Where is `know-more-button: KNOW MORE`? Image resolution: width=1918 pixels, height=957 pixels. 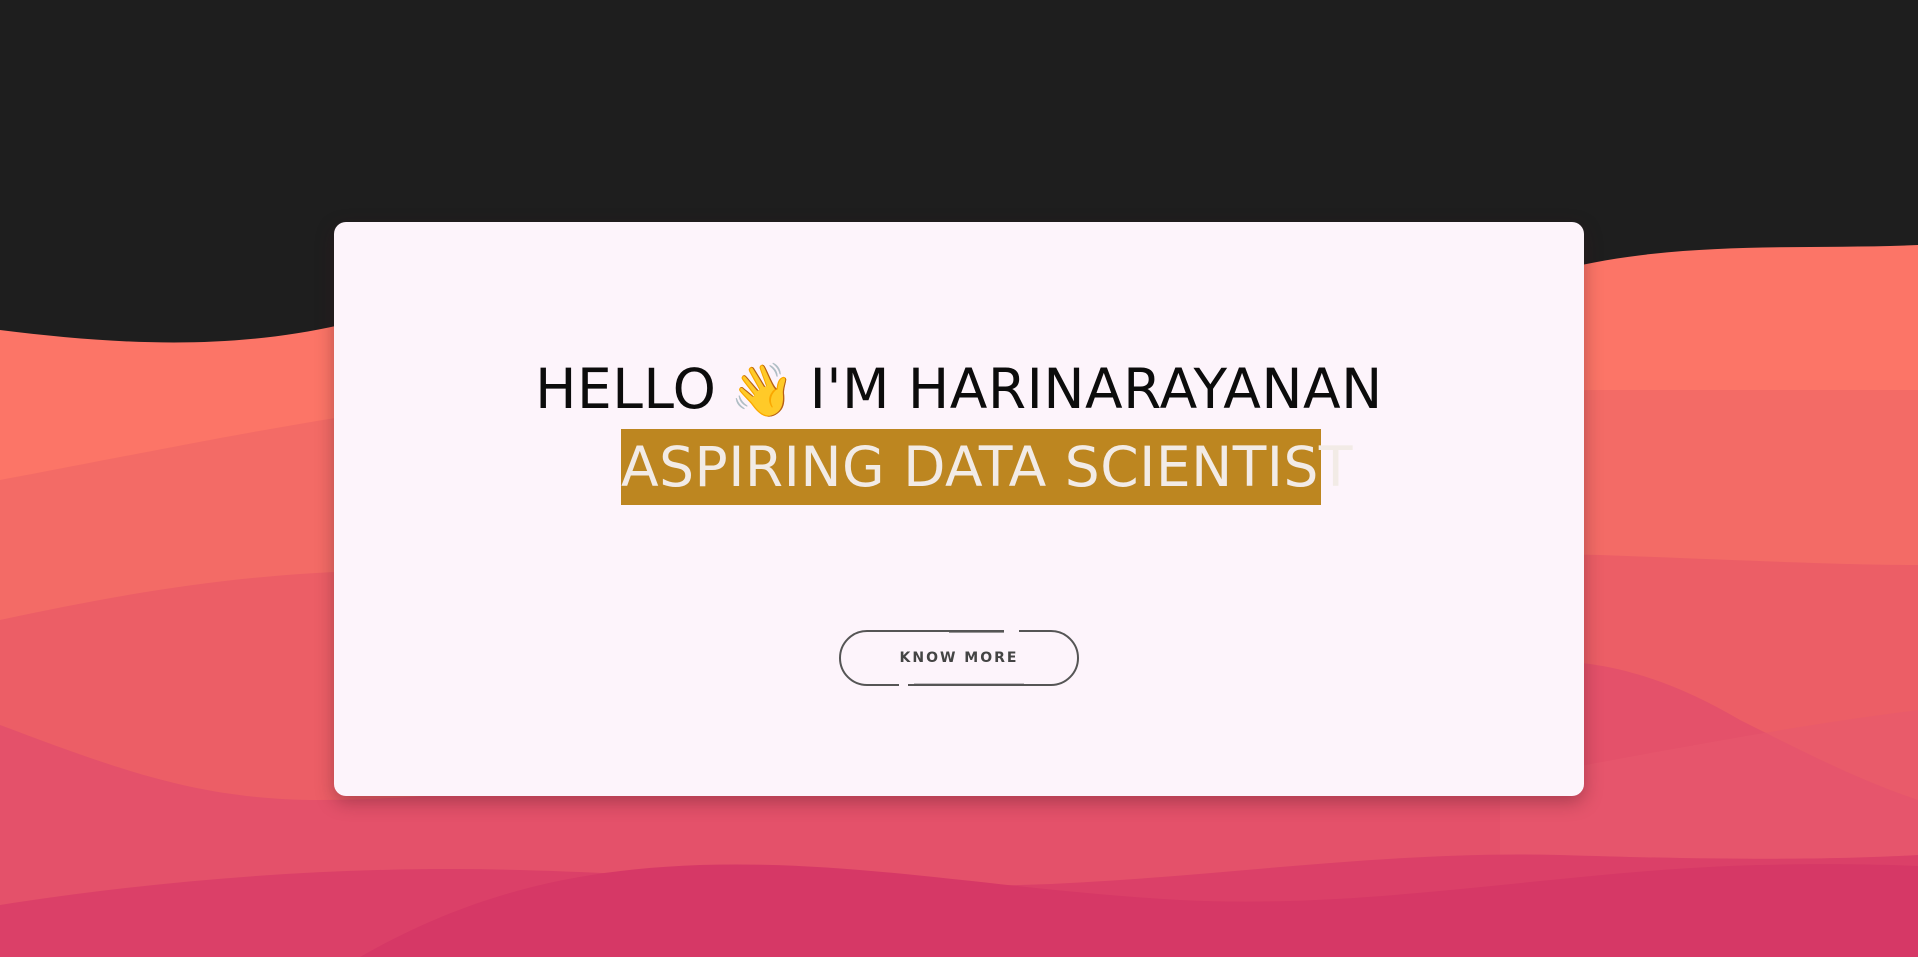 know-more-button: KNOW MORE is located at coordinates (959, 658).